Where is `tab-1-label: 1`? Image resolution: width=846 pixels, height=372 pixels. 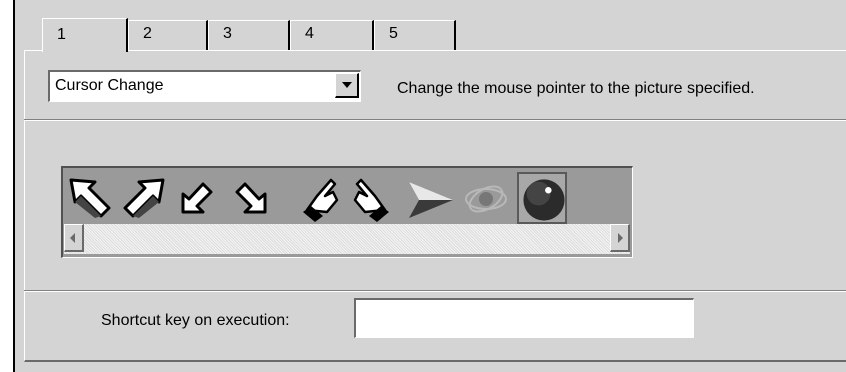
tab-1-label: 1 is located at coordinates (61, 34).